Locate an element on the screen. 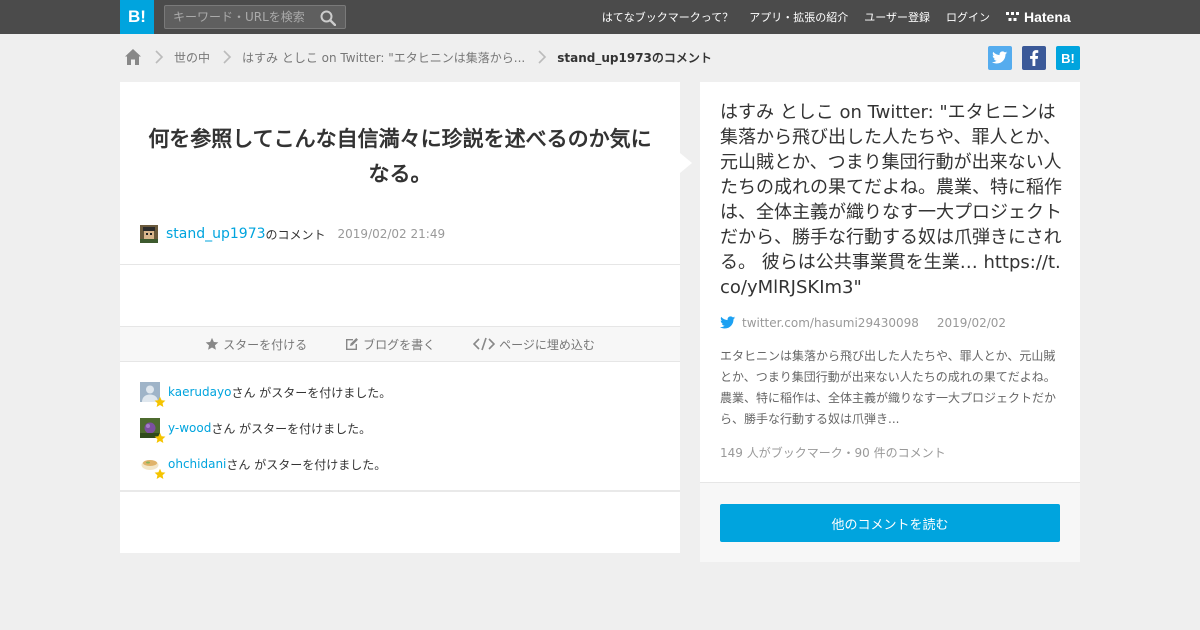 The image size is (1200, 630). comment-user-suffix: のコメント is located at coordinates (295, 234).